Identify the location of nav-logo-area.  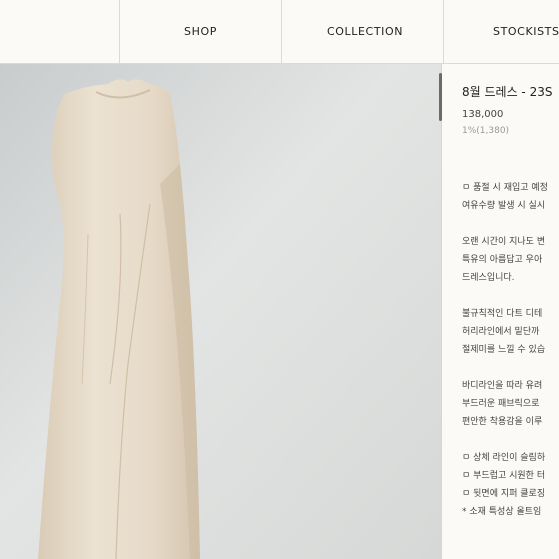
(59, 31).